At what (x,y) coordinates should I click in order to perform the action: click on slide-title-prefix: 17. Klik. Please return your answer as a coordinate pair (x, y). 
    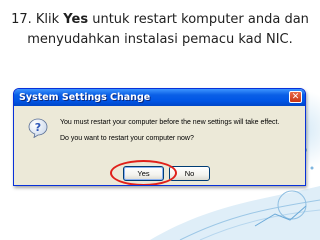
    Looking at the image, I should click on (37, 19).